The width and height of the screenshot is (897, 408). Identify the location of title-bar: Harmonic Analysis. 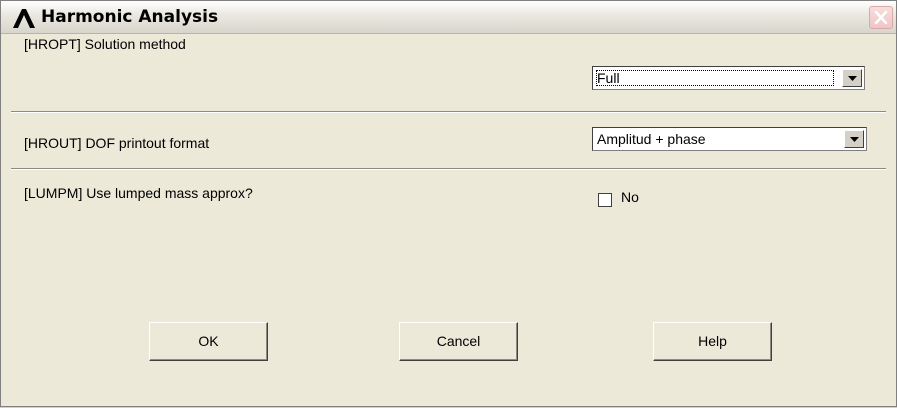
(448, 17).